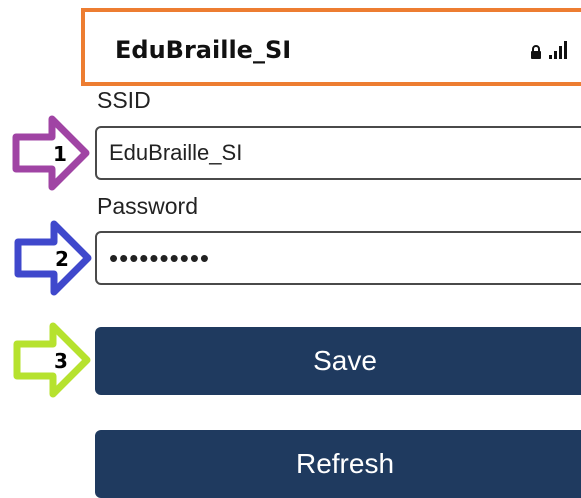 This screenshot has height=498, width=581. Describe the element at coordinates (60, 154) in the screenshot. I see `annotation-number-1: 1` at that location.